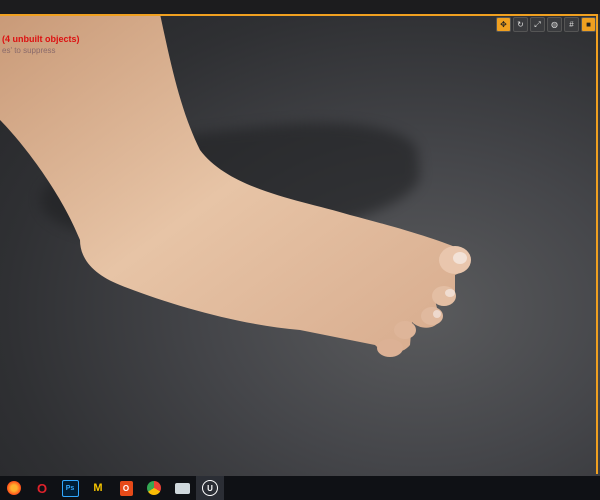 This screenshot has width=600, height=500. What do you see at coordinates (503, 24) in the screenshot?
I see `transform-icon: ✥` at bounding box center [503, 24].